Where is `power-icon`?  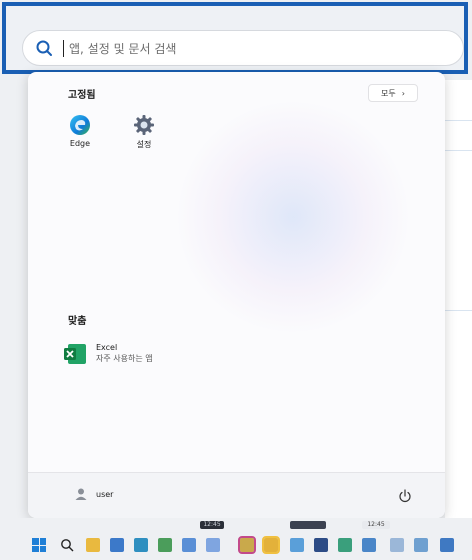 power-icon is located at coordinates (405, 496).